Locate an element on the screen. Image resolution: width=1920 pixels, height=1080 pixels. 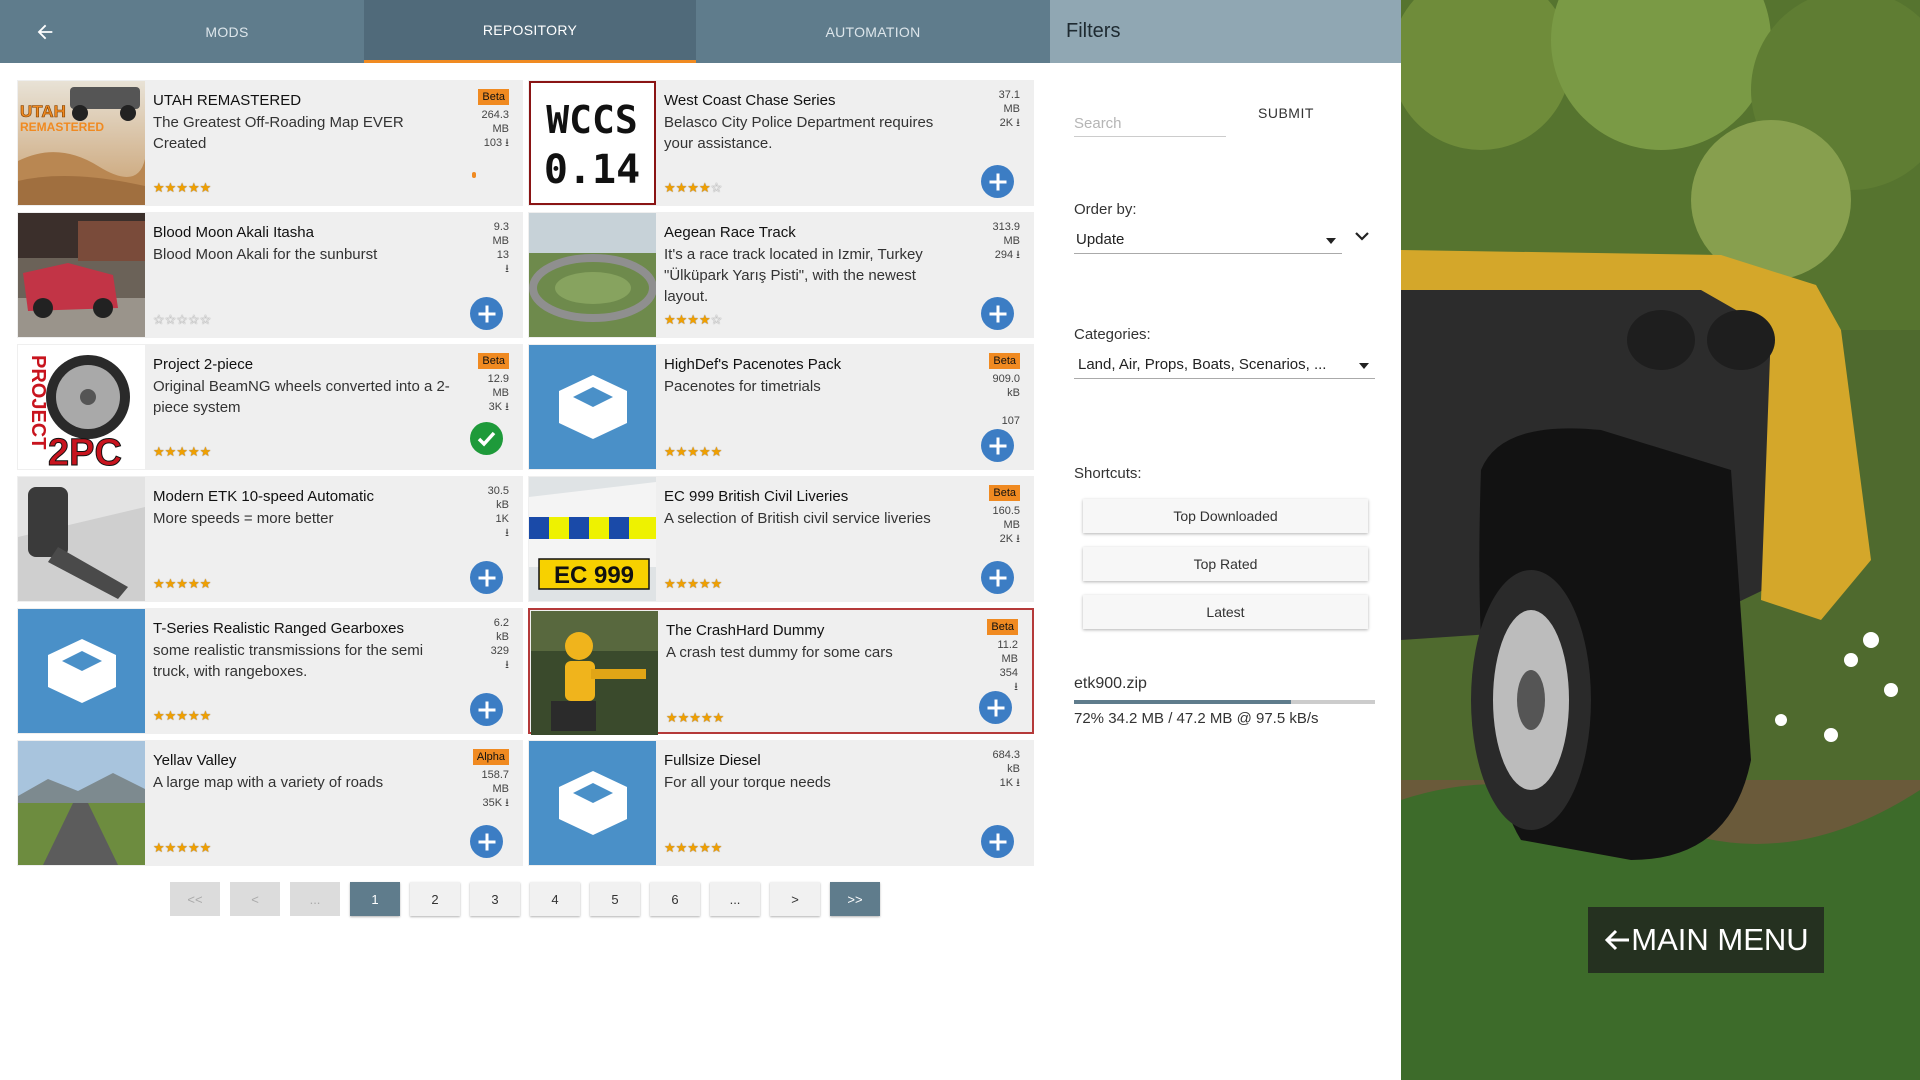
download-progress-indicator is located at coordinates (474, 175).